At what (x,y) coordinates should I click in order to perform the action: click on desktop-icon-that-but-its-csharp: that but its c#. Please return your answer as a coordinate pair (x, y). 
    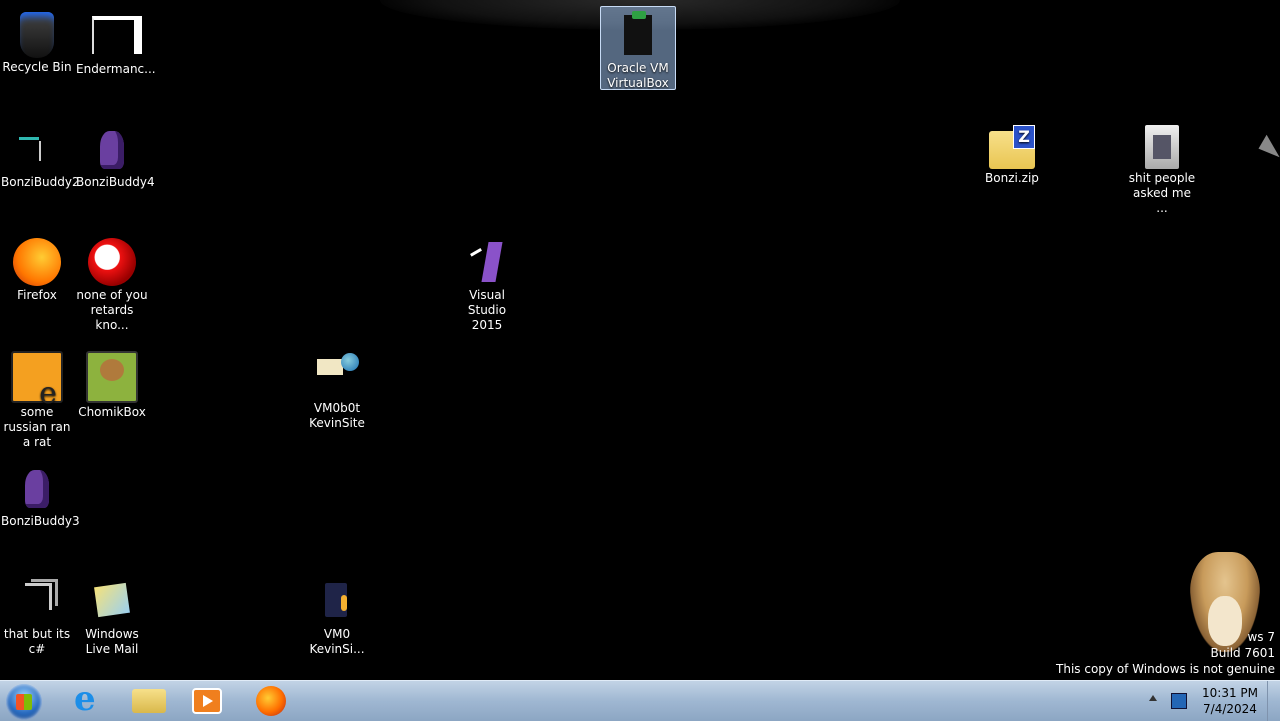
    Looking at the image, I should click on (37, 615).